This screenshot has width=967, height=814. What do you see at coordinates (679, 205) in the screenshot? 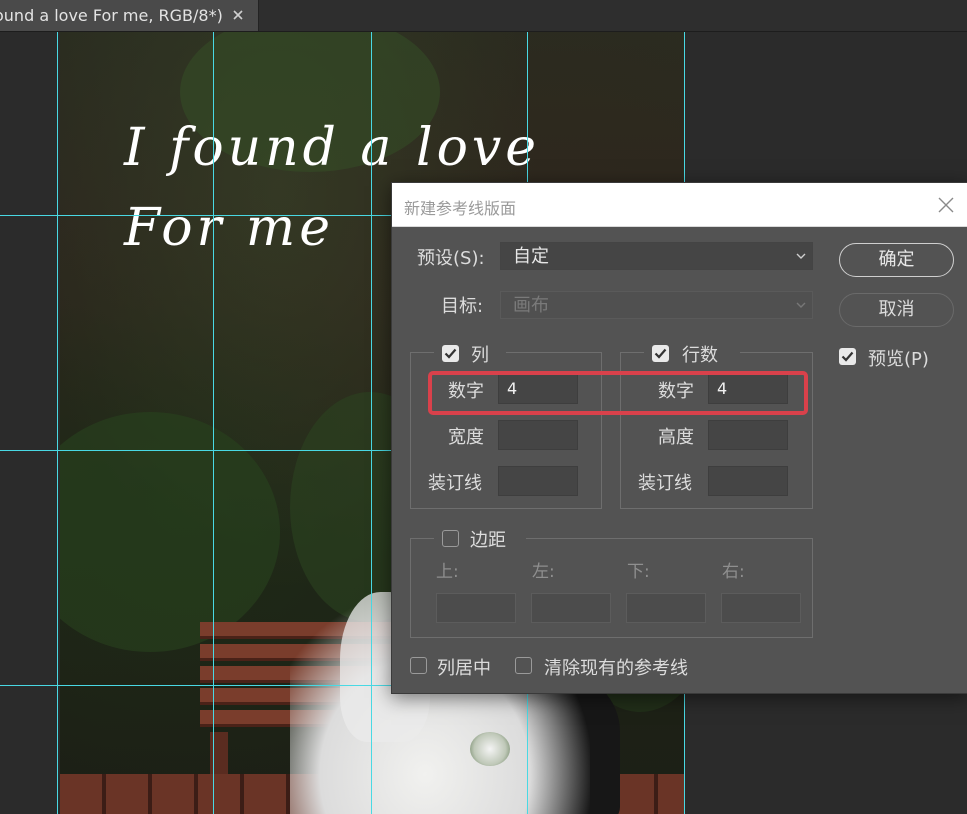
I see `dialog-titlebar: 新建参考线版面` at bounding box center [679, 205].